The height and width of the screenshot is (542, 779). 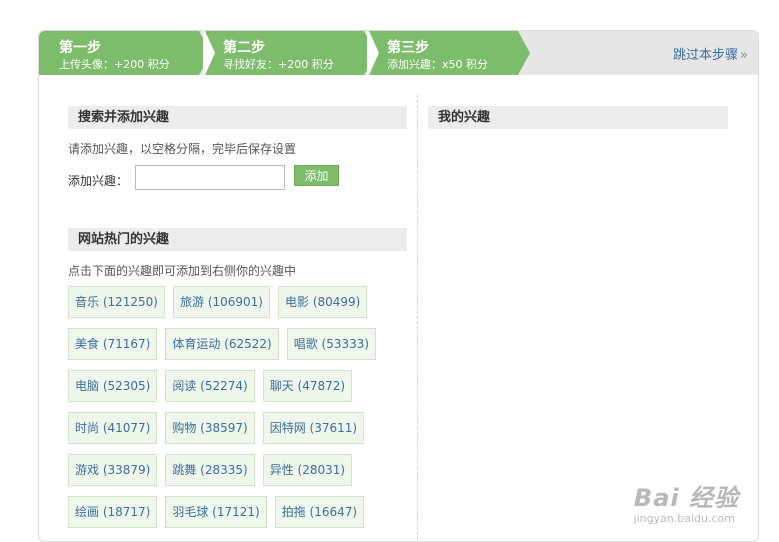 I want to click on watermark-logo: Bai 经验, so click(x=686, y=498).